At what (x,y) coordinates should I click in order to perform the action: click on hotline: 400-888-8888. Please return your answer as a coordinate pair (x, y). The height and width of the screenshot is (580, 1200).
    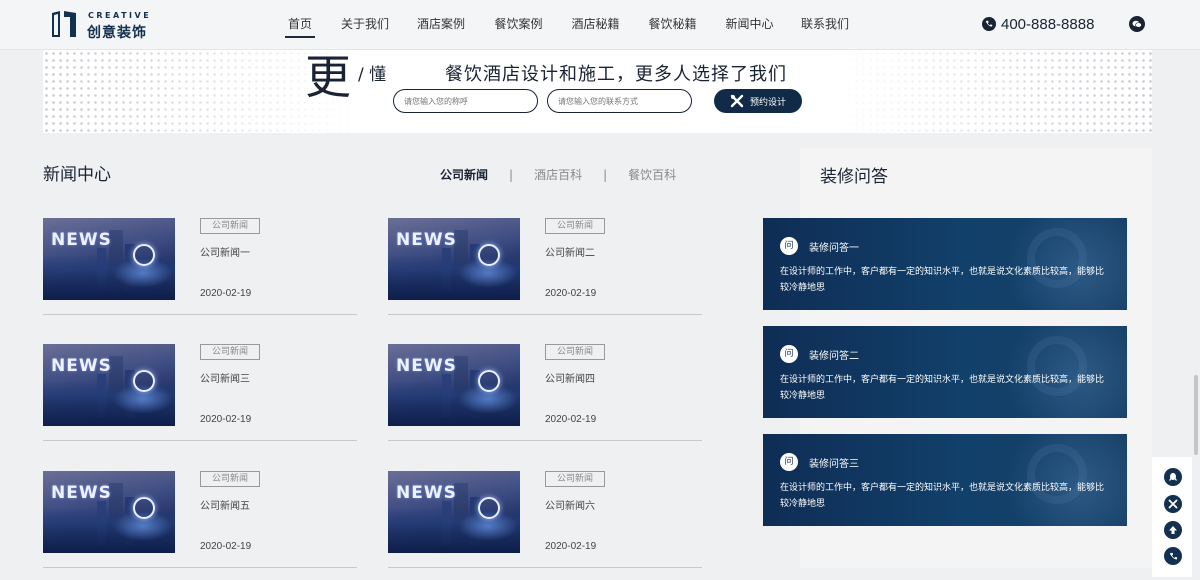
    Looking at the image, I should click on (1038, 24).